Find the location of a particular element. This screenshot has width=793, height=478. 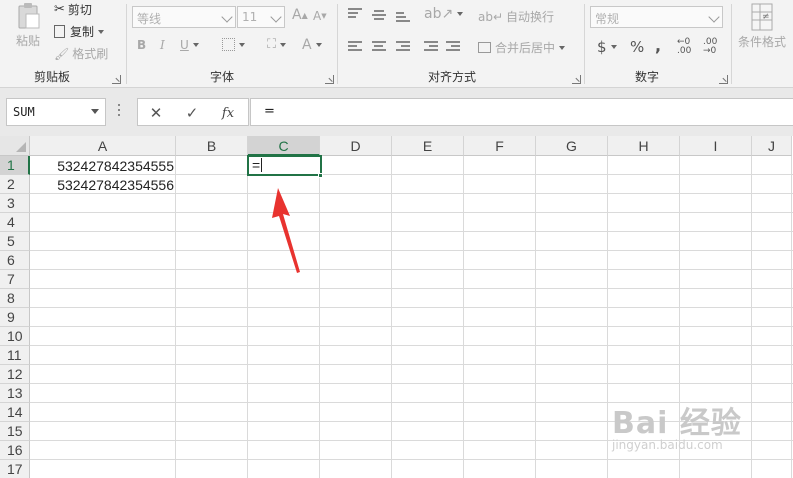

column-header-c: C is located at coordinates (284, 146).